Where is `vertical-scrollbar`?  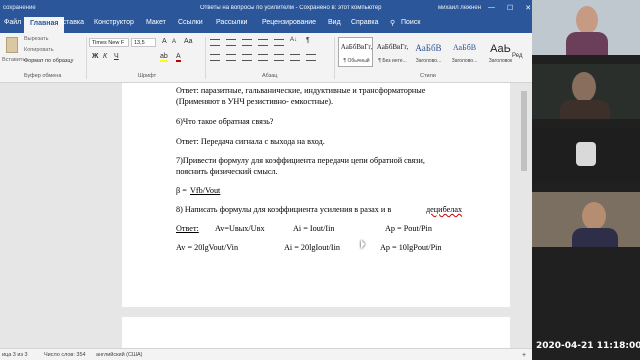 vertical-scrollbar is located at coordinates (524, 215).